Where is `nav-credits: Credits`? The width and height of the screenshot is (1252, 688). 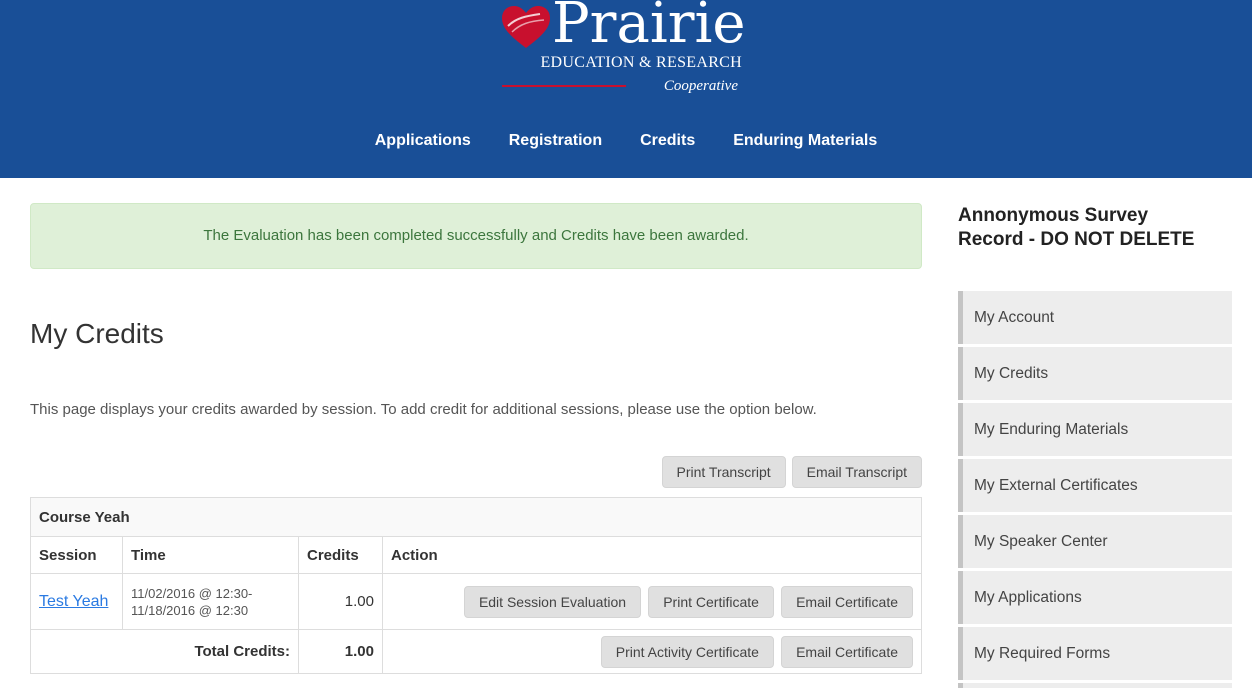 nav-credits: Credits is located at coordinates (667, 141).